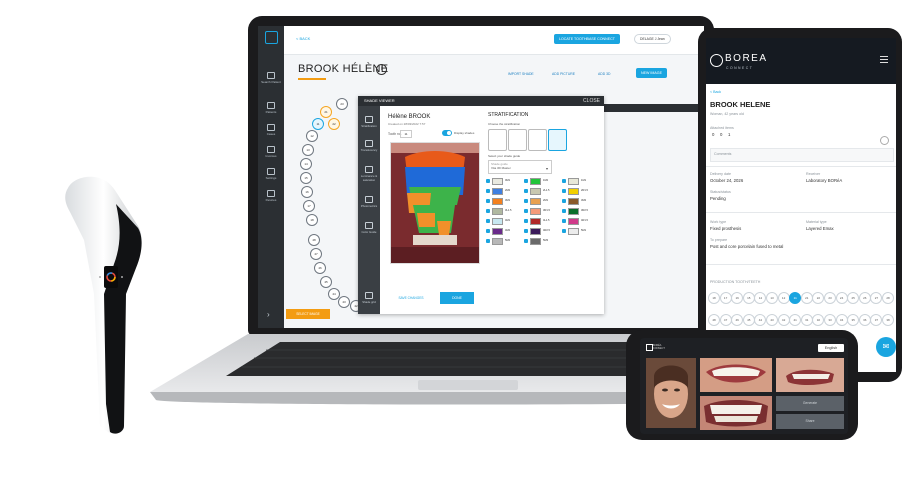  What do you see at coordinates (504, 211) in the screenshot?
I see `shade-row: 3L1.5` at bounding box center [504, 211].